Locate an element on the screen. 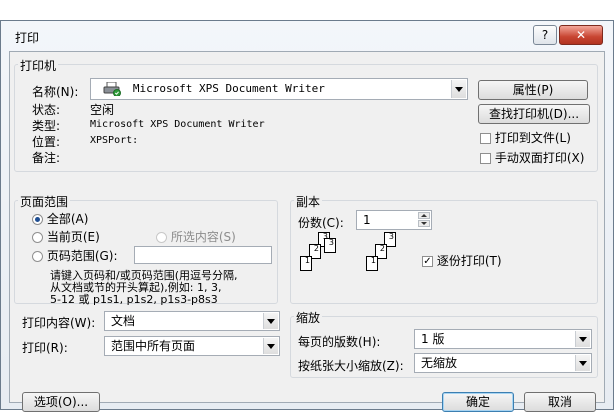 This screenshot has width=614, height=412. copies-spinner is located at coordinates (424, 220).